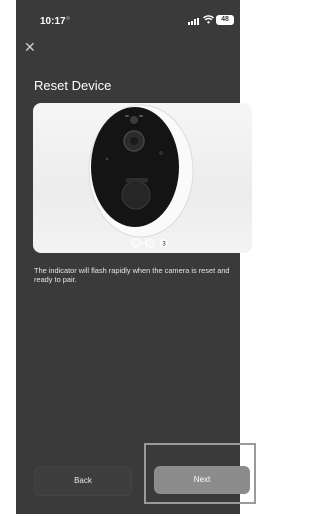 Image resolution: width=320 pixels, height=514 pixels. I want to click on status-time: 10:17, so click(53, 21).